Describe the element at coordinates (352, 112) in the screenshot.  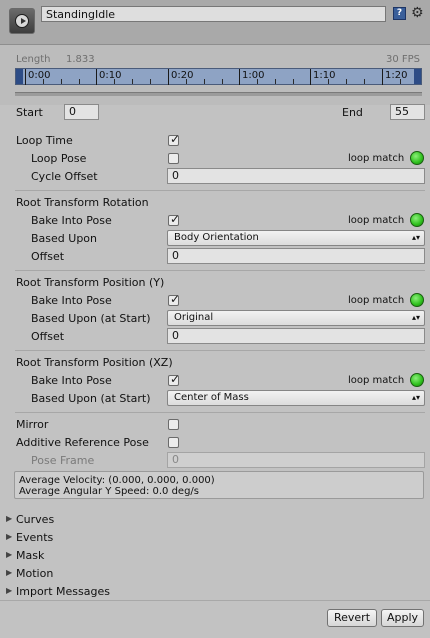
I see `end-label: End` at that location.